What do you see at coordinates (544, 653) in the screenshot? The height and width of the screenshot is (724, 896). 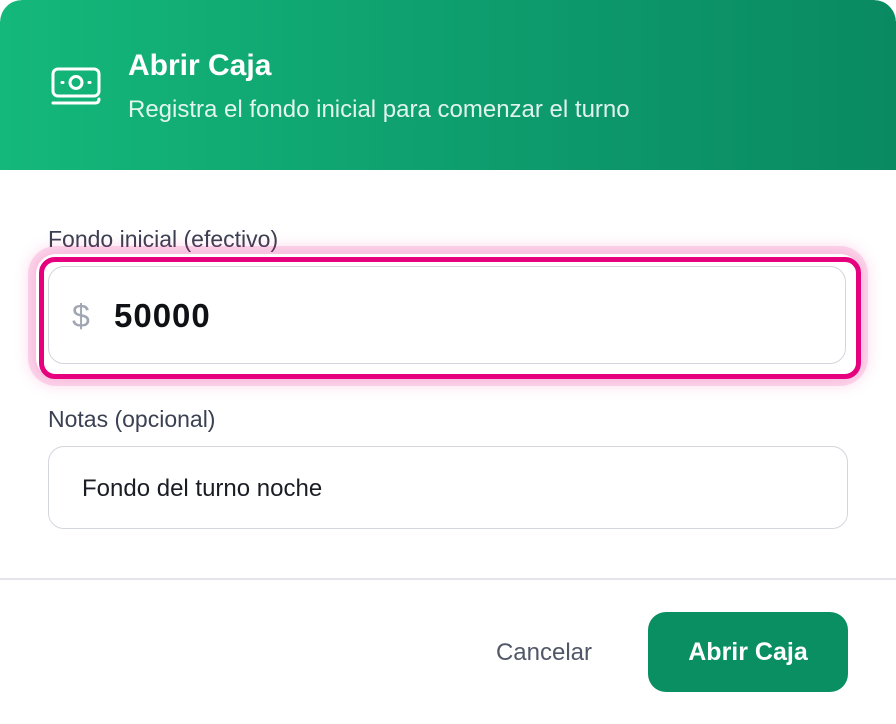 I see `cancel-button: Cancelar` at bounding box center [544, 653].